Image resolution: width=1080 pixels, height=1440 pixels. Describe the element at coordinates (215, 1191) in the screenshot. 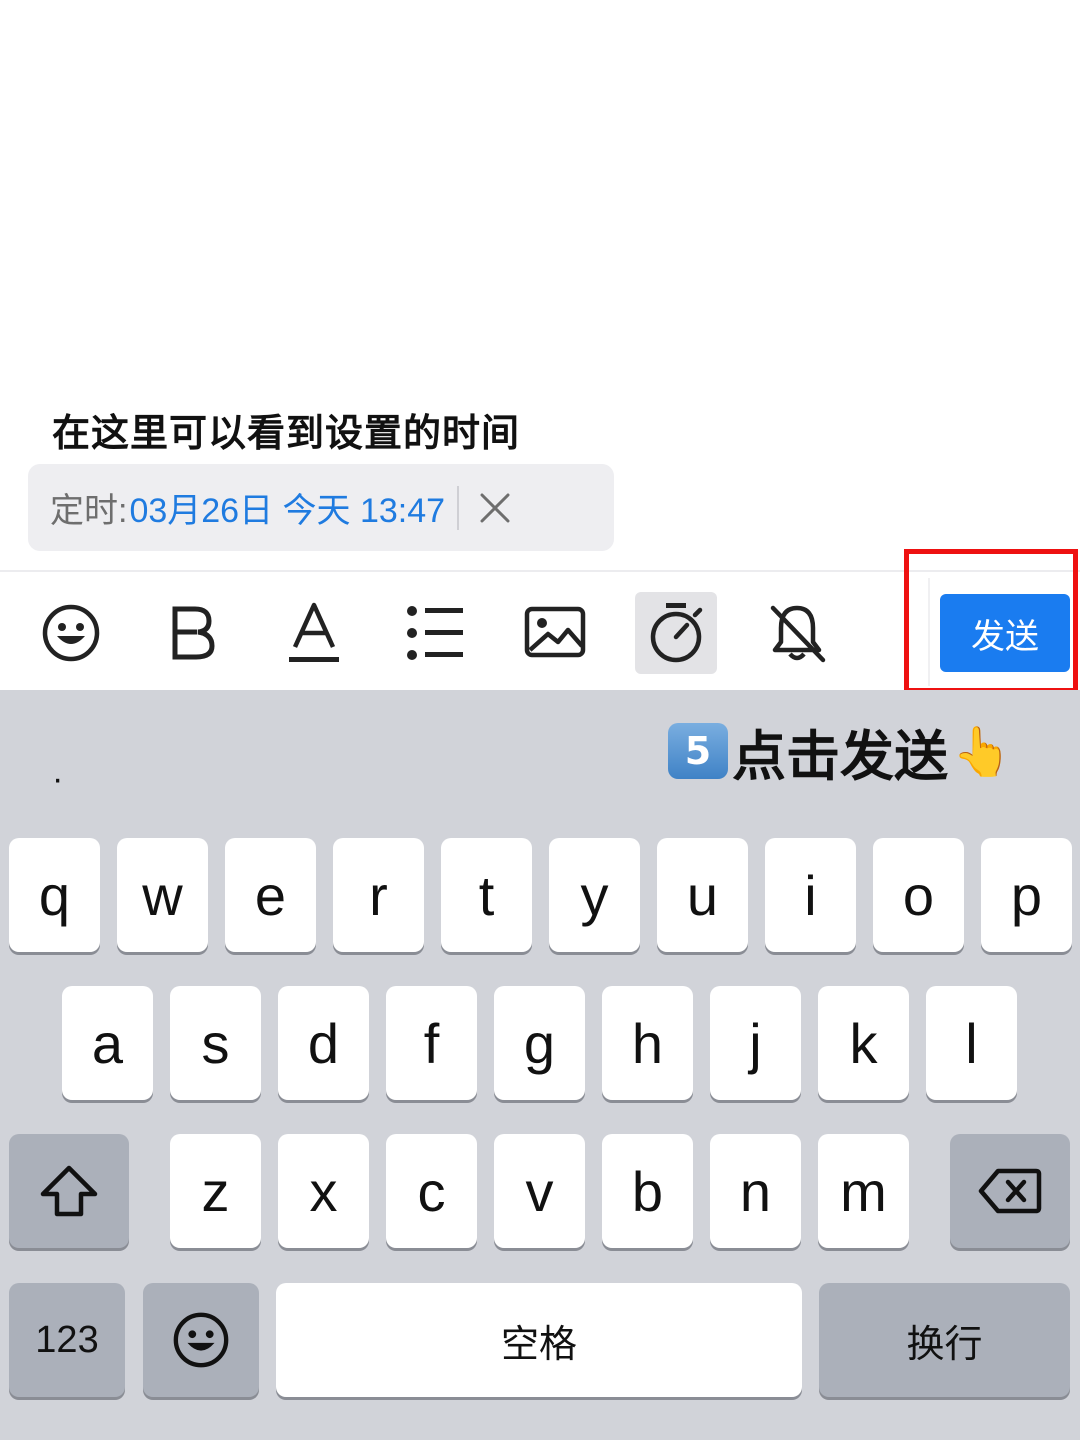

I see `key-z: z` at that location.